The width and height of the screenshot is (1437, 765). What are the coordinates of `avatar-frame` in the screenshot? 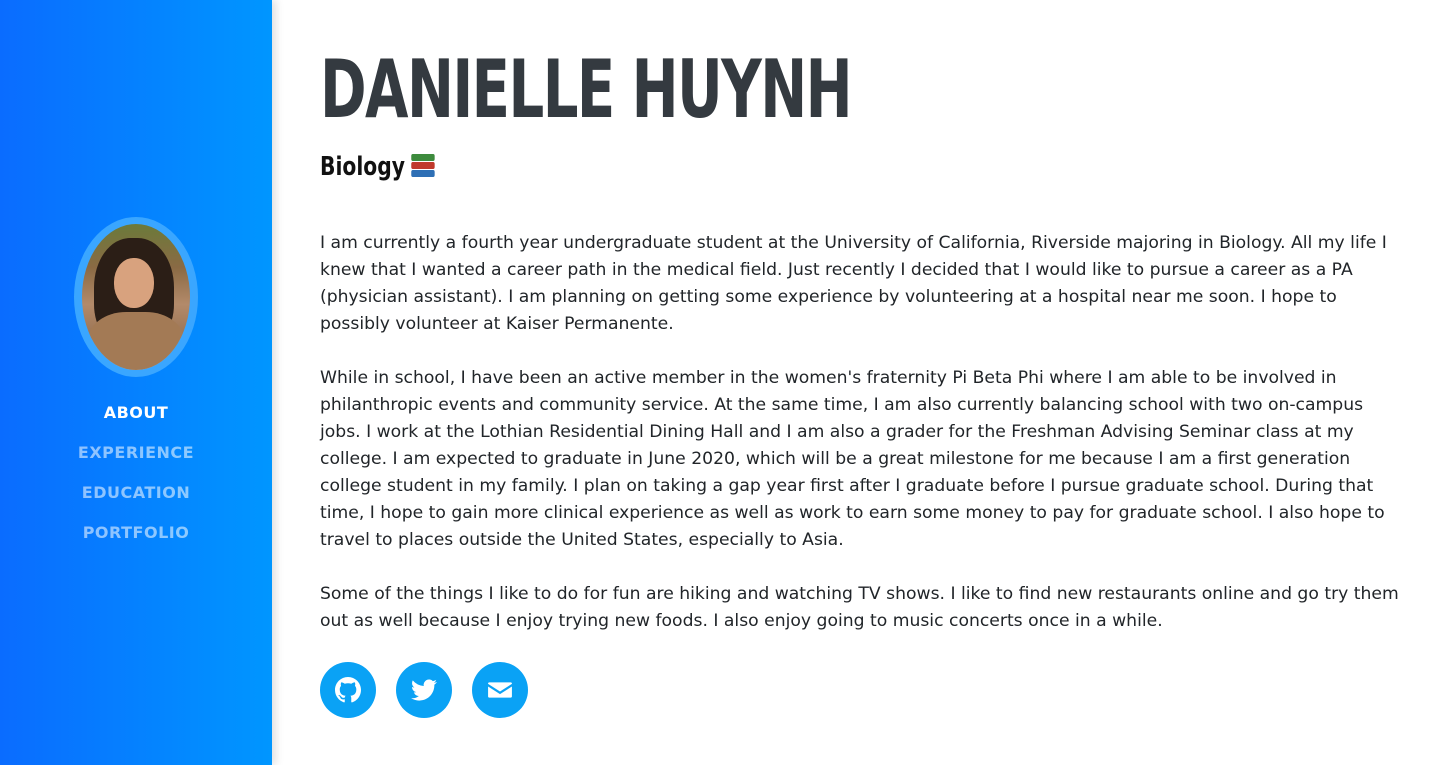 It's located at (136, 297).